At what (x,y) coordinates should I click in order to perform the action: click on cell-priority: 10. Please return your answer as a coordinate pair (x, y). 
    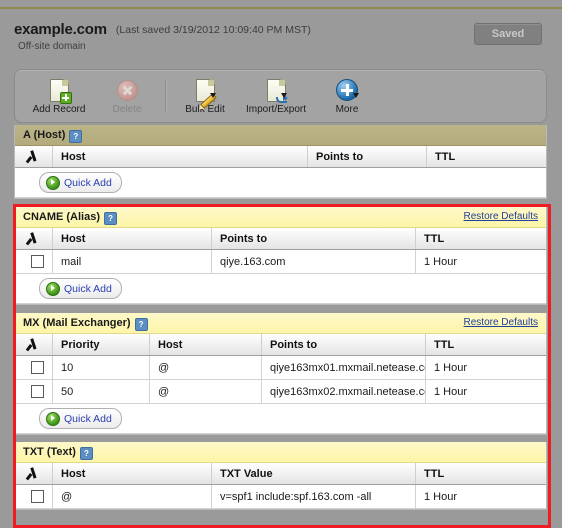
    Looking at the image, I should click on (101, 367).